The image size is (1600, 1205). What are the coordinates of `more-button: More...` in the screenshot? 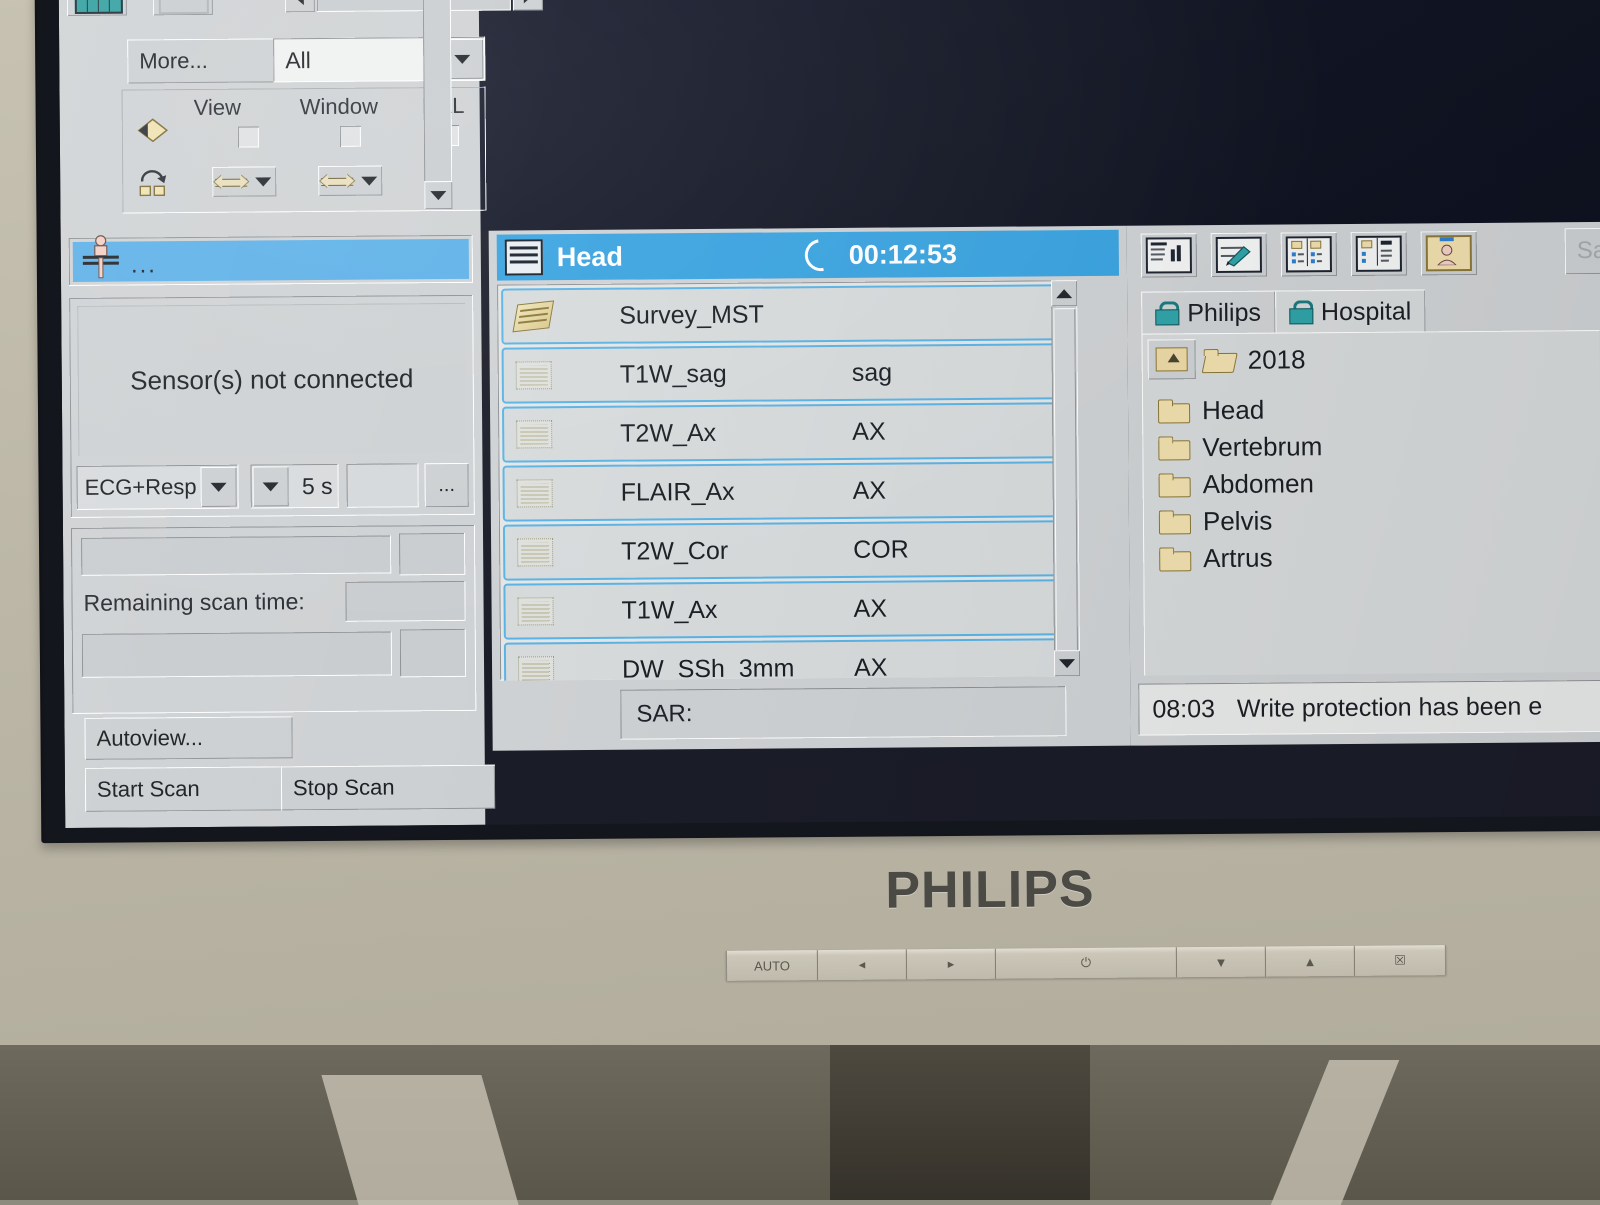 It's located at (204, 60).